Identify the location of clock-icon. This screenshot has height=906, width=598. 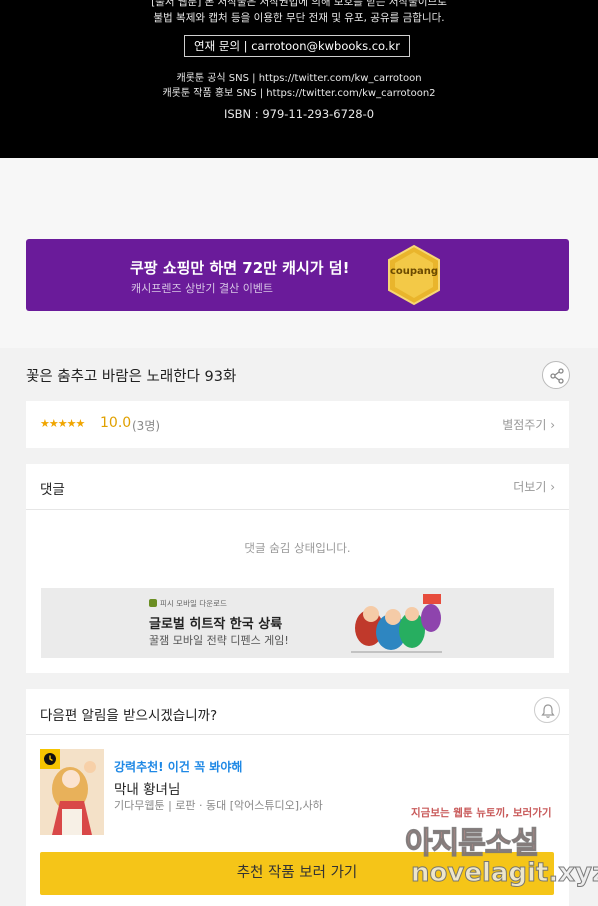
(50, 759).